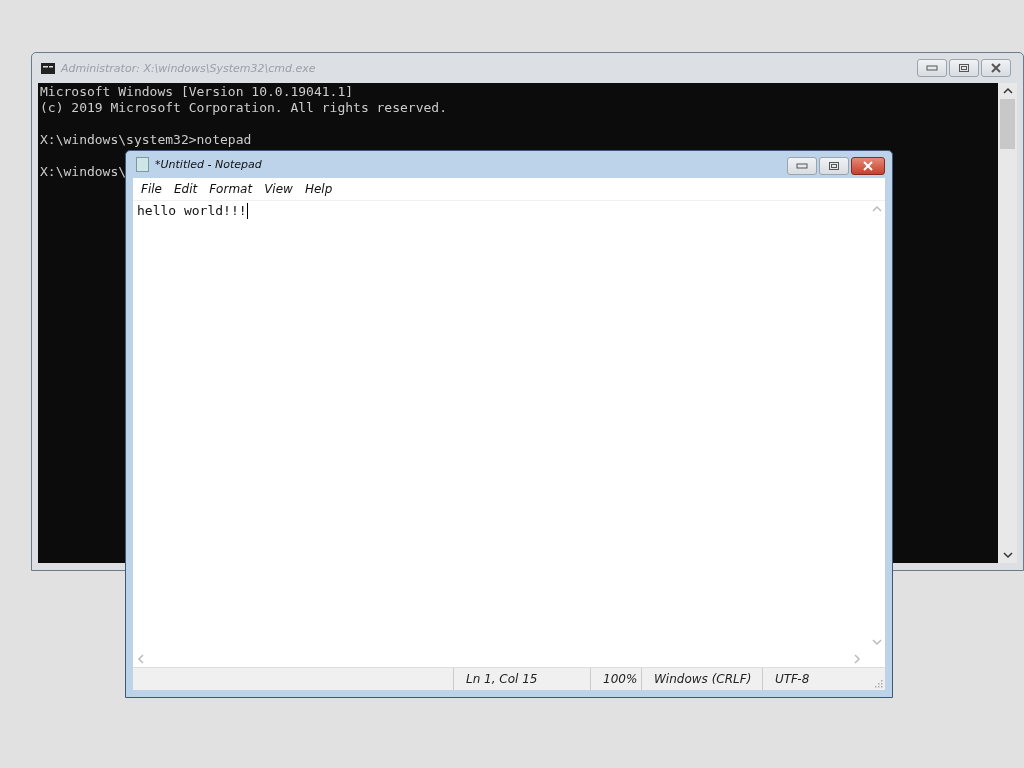 Image resolution: width=1024 pixels, height=768 pixels. I want to click on console-line: X:\windows\system32>notepad, so click(146, 139).